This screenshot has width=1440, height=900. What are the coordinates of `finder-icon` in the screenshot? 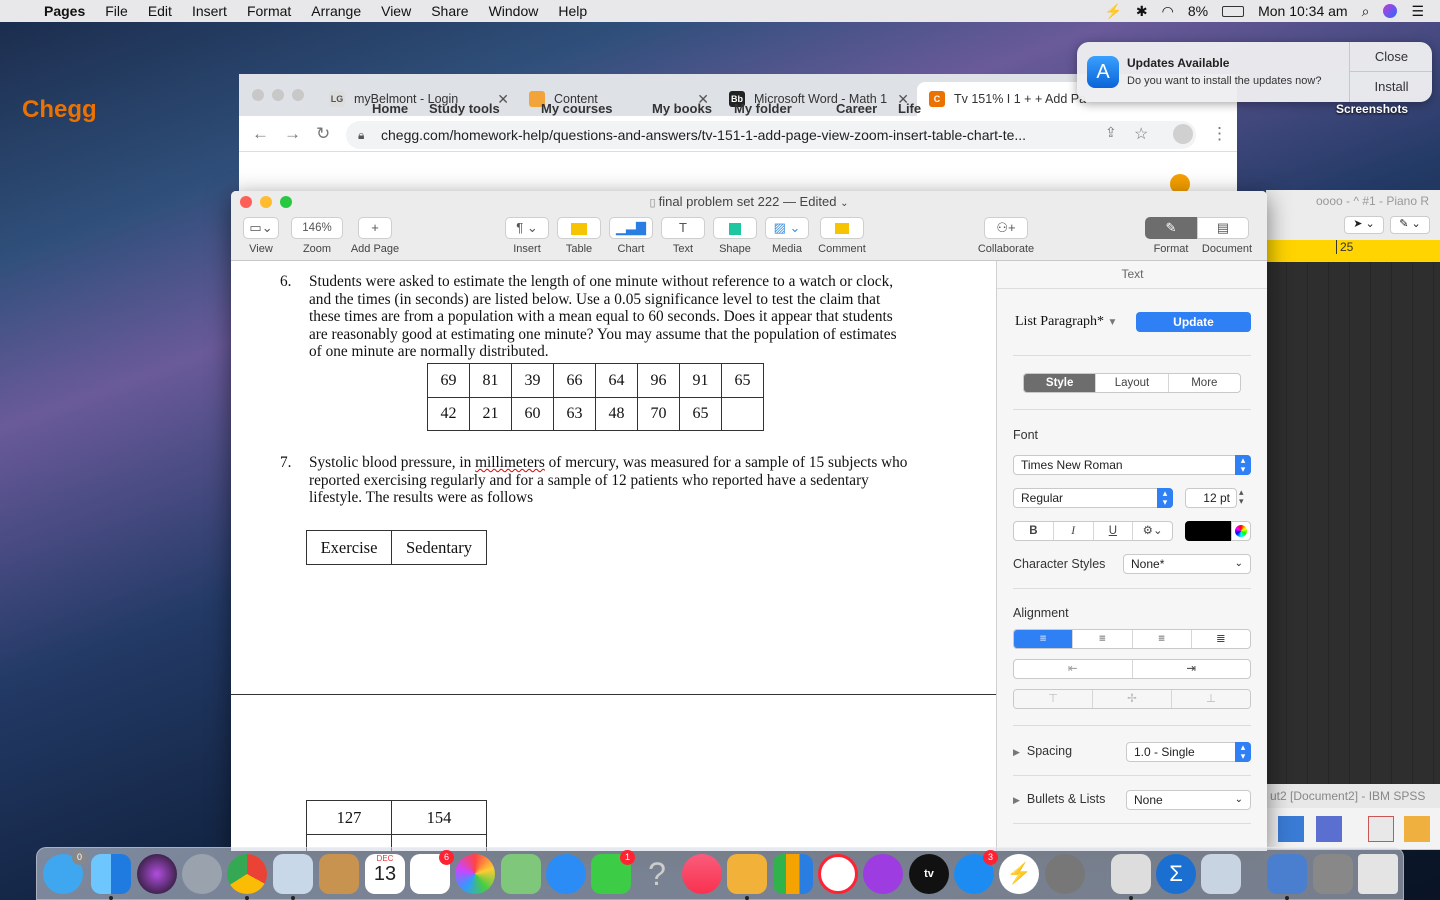 It's located at (111, 877).